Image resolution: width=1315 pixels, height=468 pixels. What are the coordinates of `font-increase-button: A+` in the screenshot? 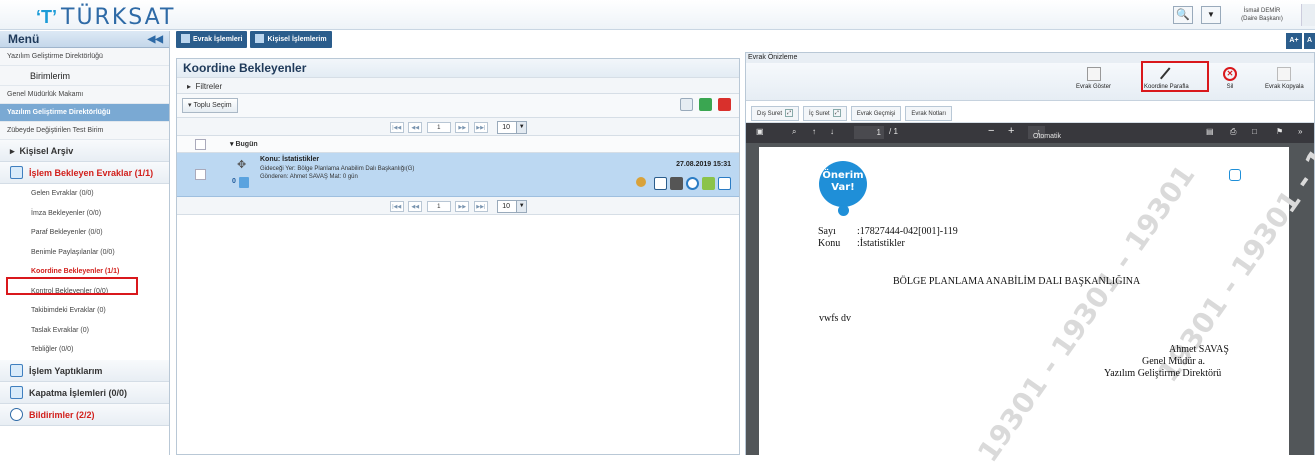 It's located at (1294, 41).